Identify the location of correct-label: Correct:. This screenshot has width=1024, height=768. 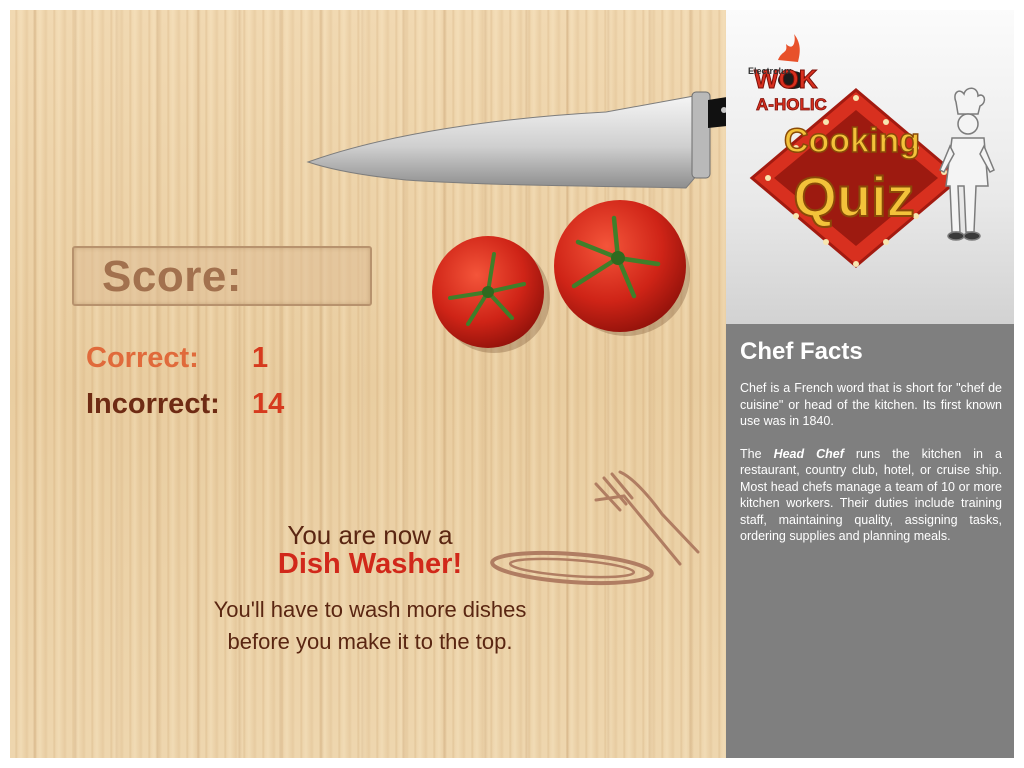
(142, 358).